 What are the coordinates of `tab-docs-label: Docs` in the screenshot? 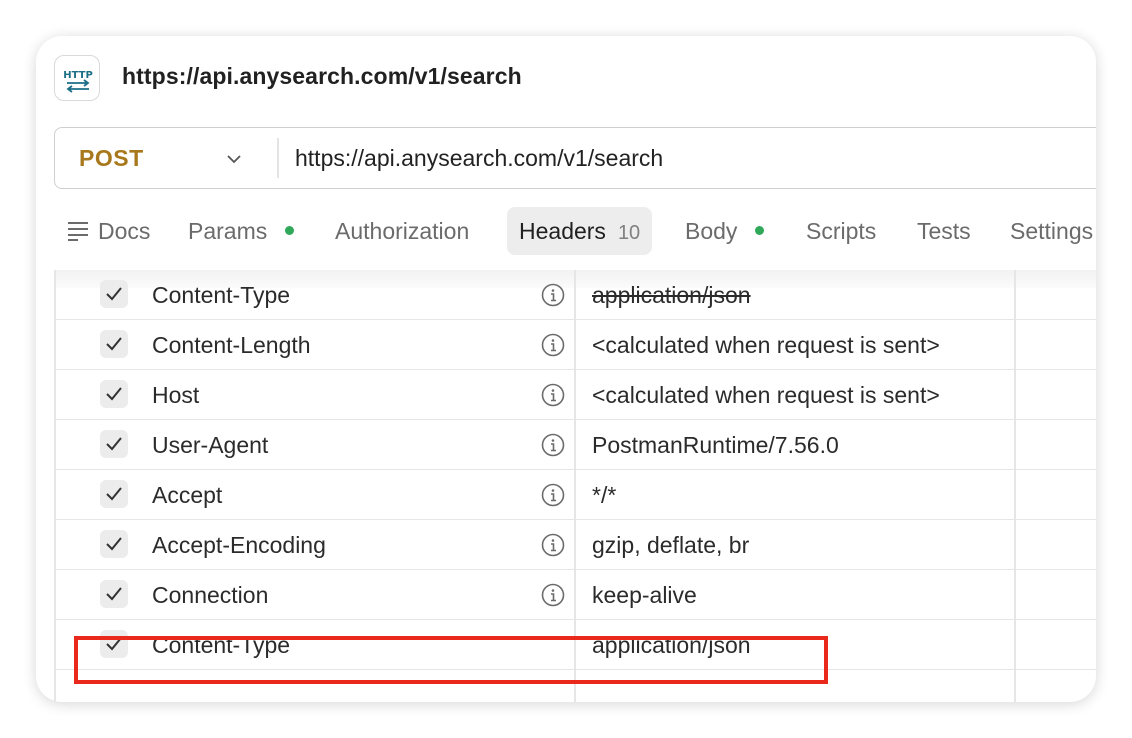 It's located at (124, 231).